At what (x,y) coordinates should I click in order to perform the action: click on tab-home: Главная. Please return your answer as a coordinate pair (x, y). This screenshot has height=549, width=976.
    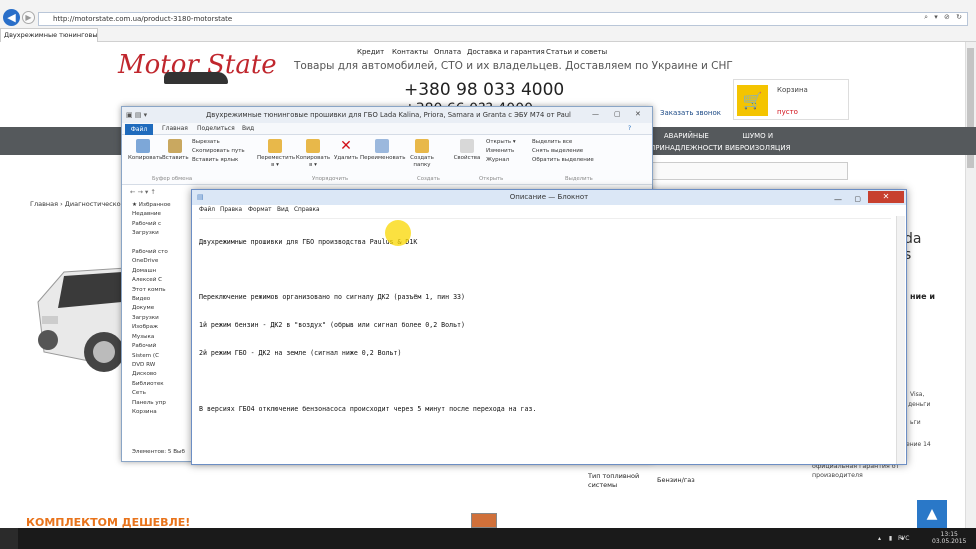
    Looking at the image, I should click on (175, 128).